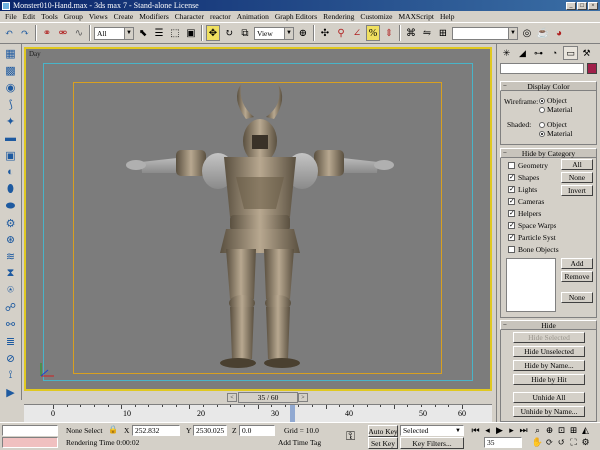  Describe the element at coordinates (274, 33) in the screenshot. I see `reference-coord-dropdown: View ▼` at that location.